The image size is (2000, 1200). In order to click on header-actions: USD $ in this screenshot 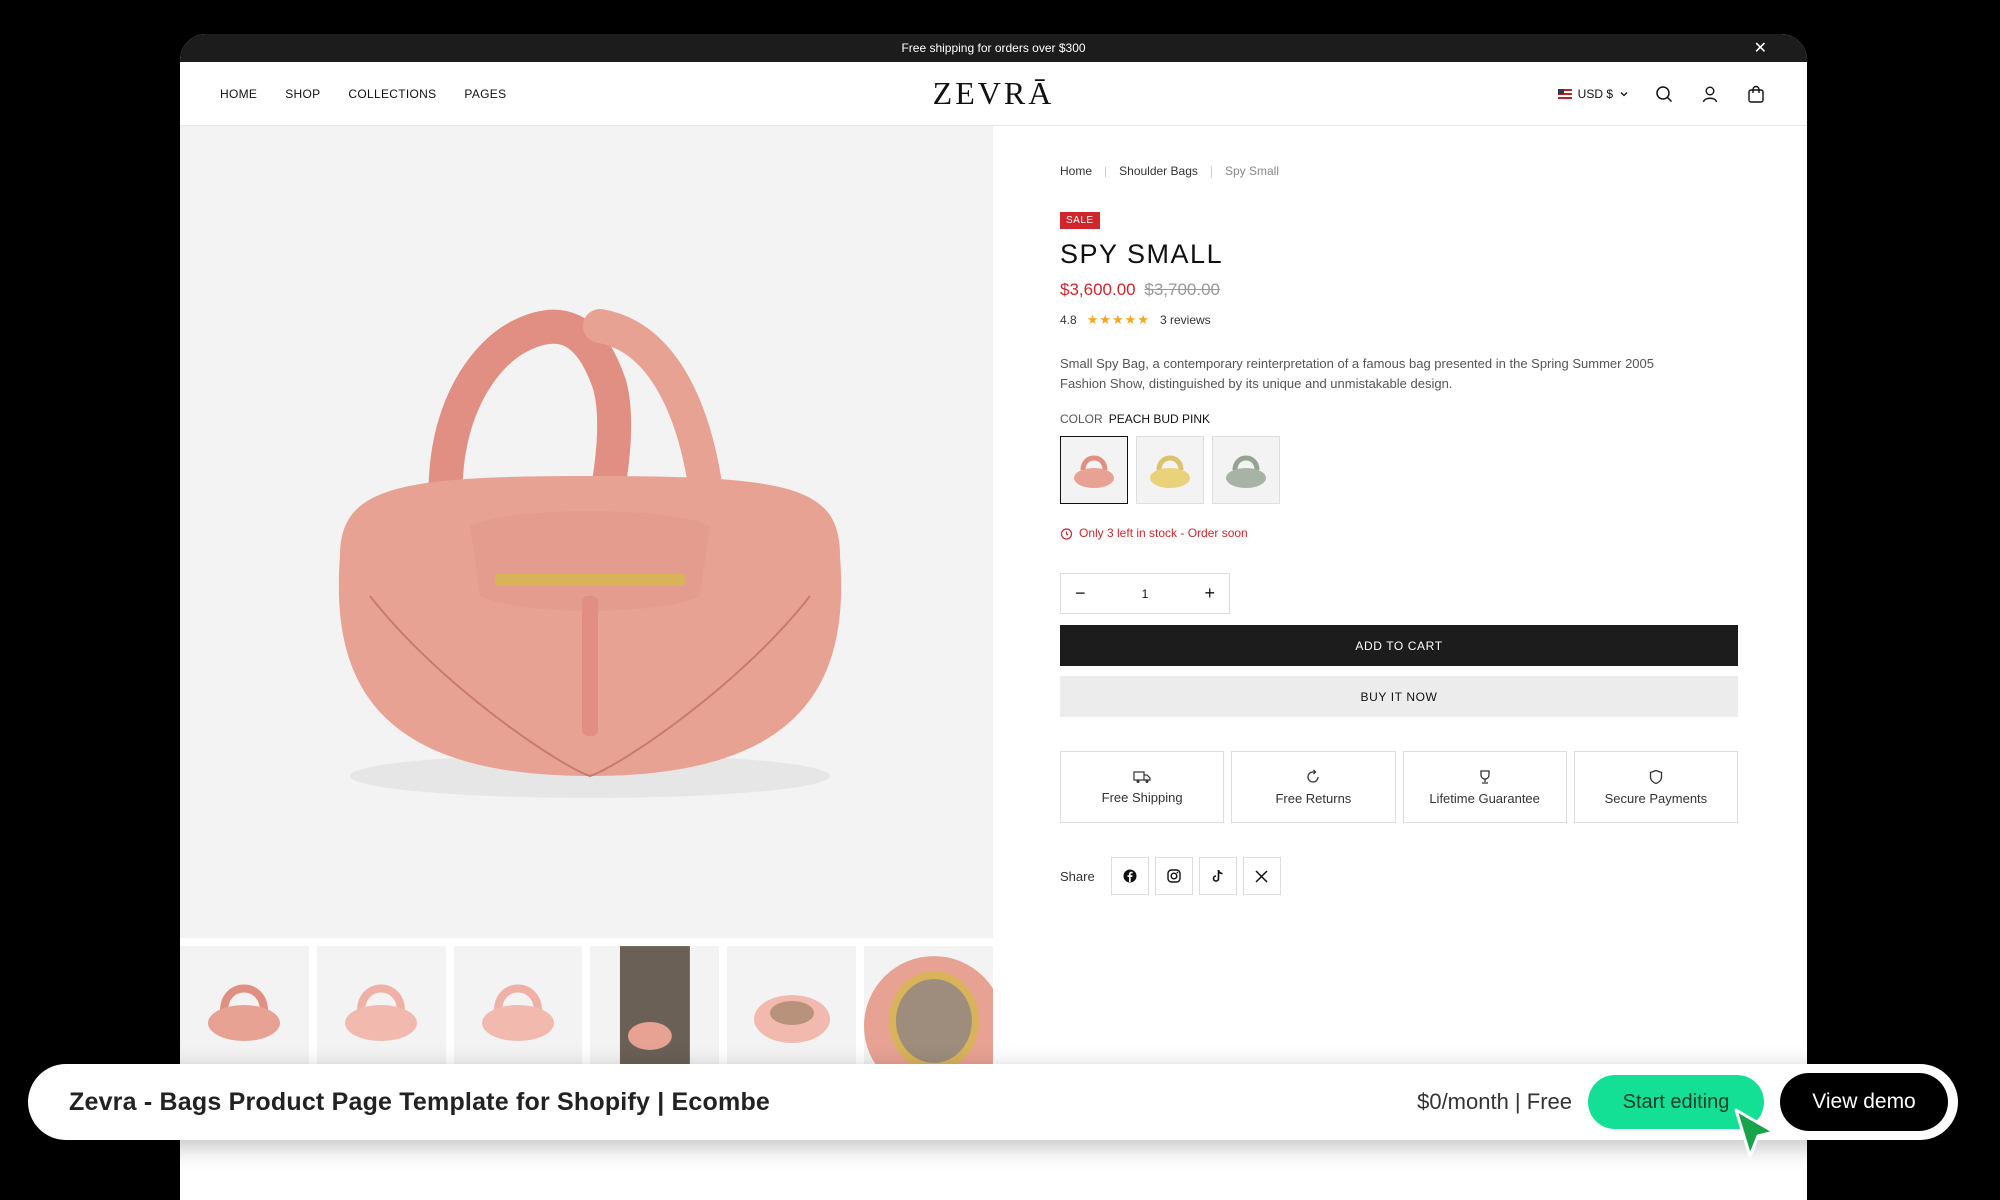, I will do `click(1662, 94)`.